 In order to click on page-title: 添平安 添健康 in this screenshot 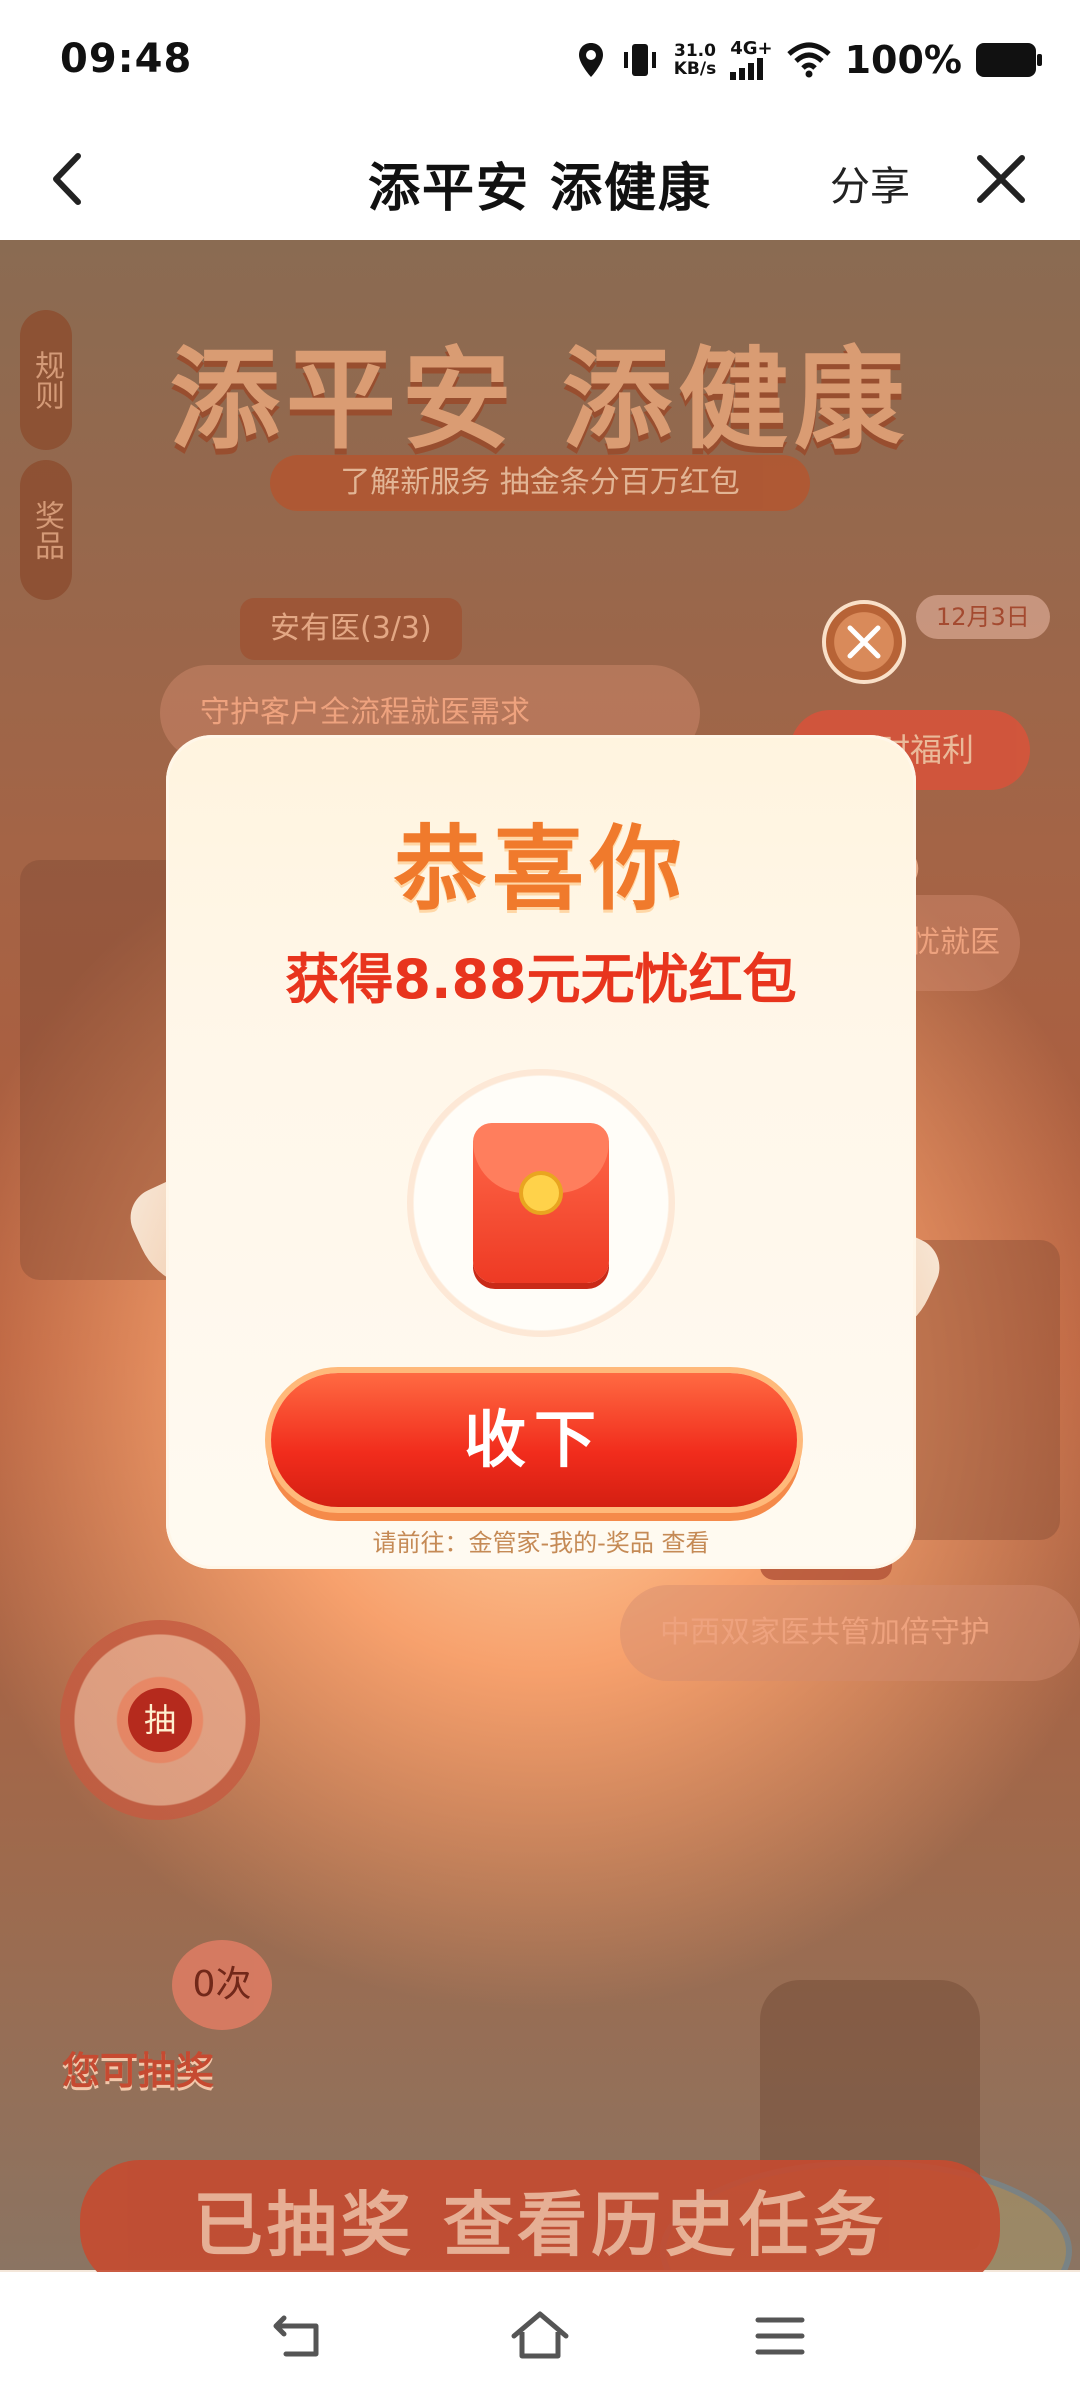, I will do `click(540, 189)`.